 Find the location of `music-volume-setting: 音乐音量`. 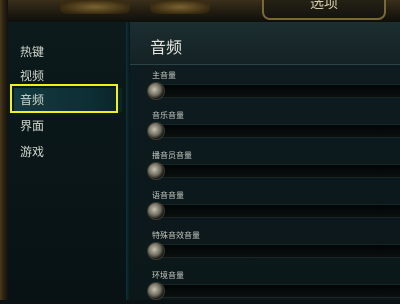

music-volume-setting: 音乐音量 is located at coordinates (273, 127).